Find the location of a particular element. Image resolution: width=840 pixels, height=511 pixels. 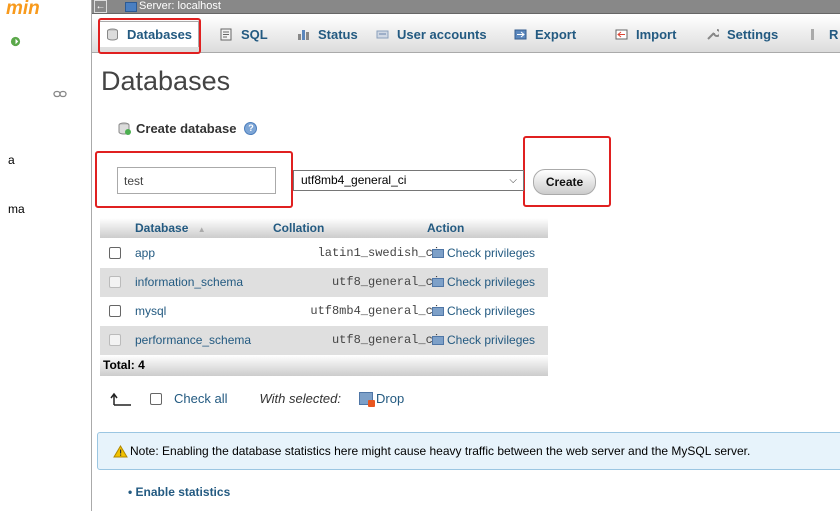

nav-item-partial: a is located at coordinates (11, 160).